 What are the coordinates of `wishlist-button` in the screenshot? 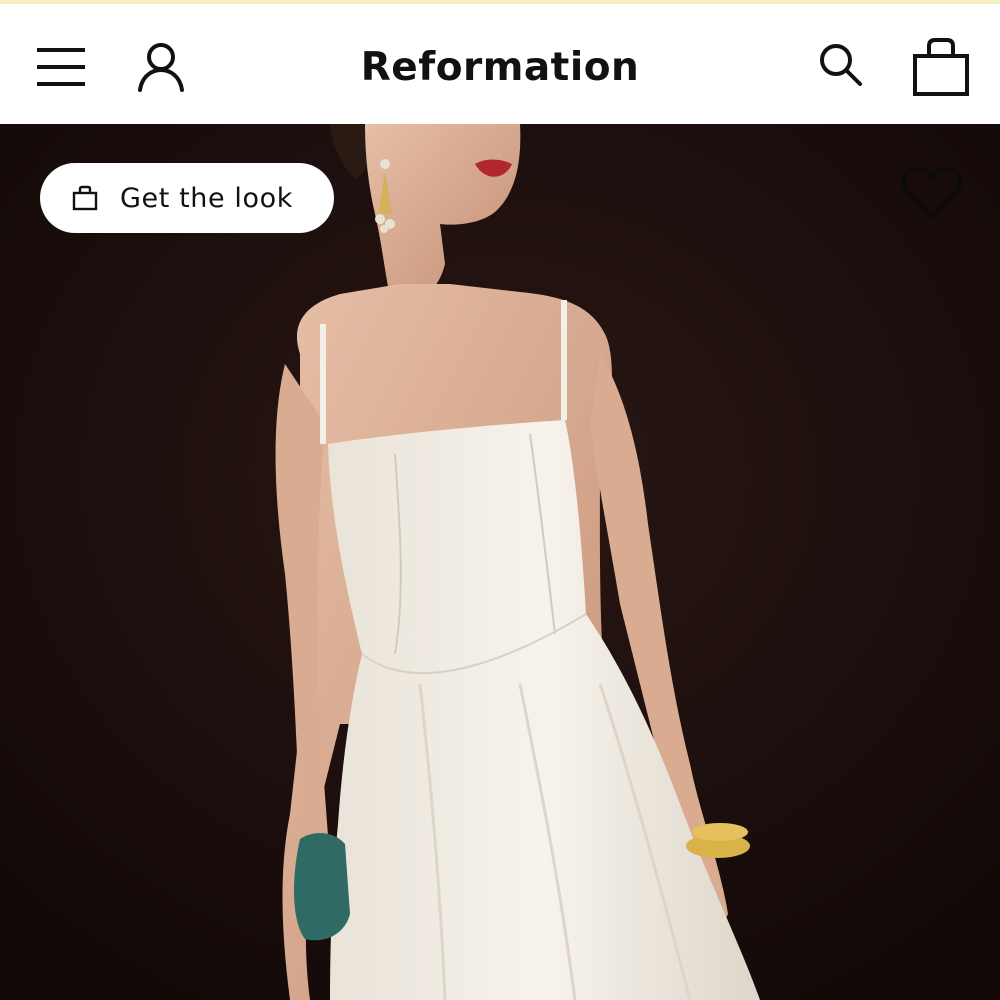 It's located at (932, 193).